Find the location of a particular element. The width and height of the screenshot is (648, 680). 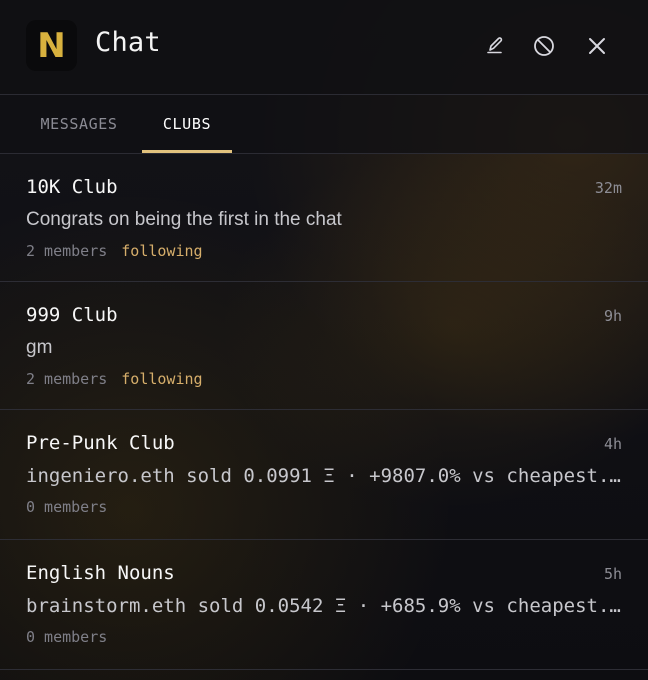

chat-header: N Chat is located at coordinates (324, 47).